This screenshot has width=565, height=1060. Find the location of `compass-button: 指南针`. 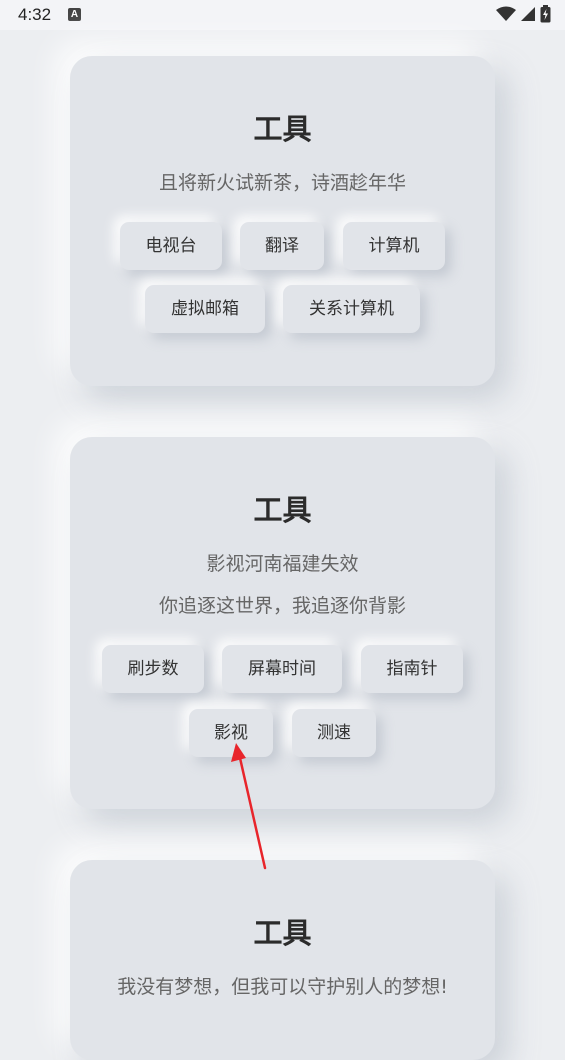

compass-button: 指南针 is located at coordinates (412, 669).